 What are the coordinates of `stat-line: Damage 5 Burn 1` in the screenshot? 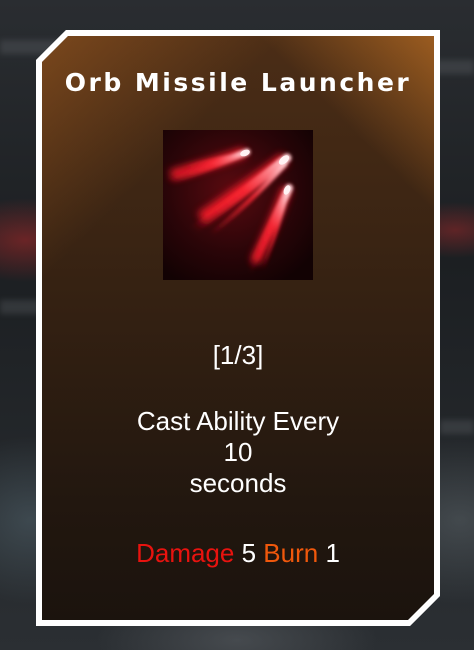 It's located at (238, 553).